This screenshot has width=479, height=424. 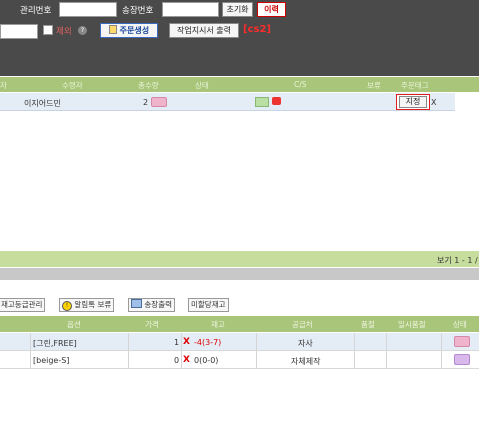 I want to click on unassigned-stock-button: 미할당재고, so click(x=208, y=305).